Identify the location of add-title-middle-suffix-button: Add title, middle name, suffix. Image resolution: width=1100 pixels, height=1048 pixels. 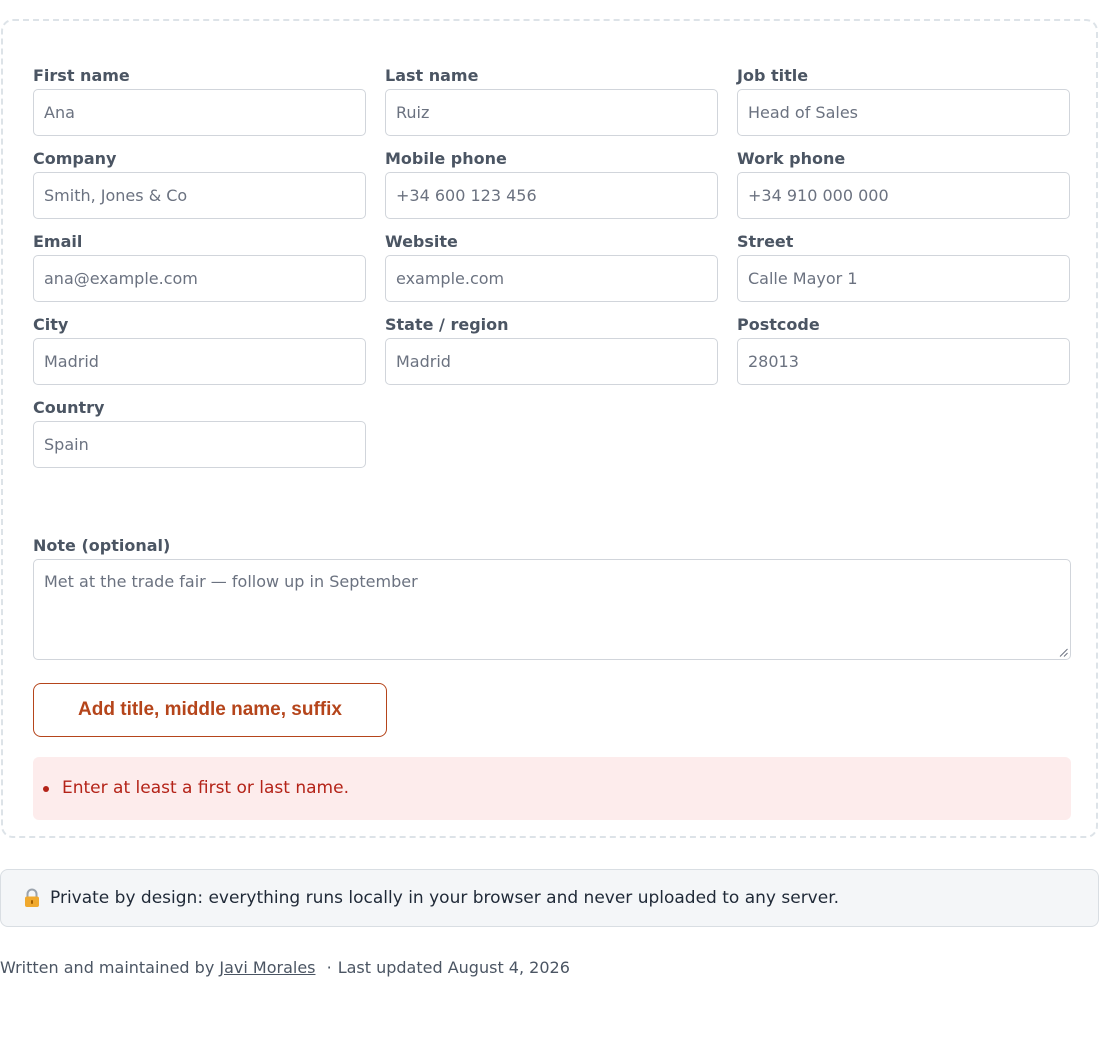
(210, 710).